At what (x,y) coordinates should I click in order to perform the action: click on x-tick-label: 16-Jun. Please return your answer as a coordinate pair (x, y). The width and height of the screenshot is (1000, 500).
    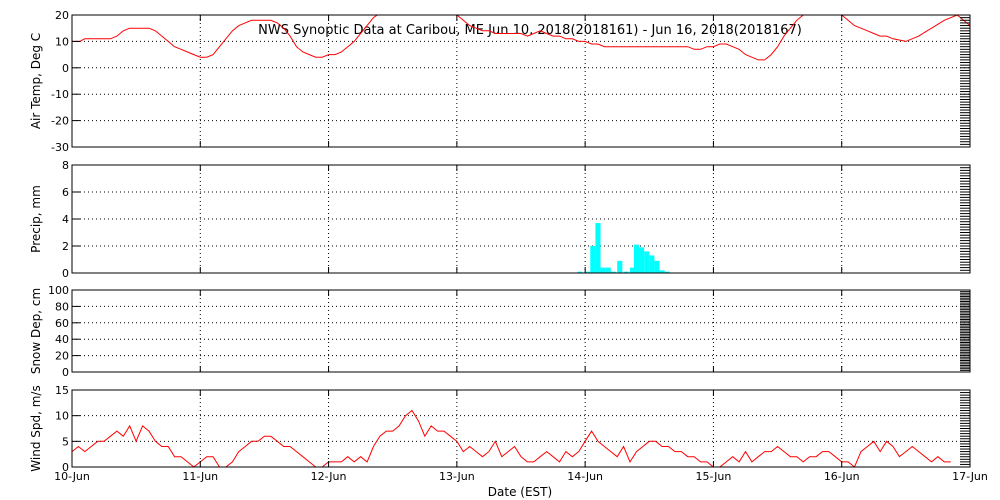
    Looking at the image, I should click on (842, 476).